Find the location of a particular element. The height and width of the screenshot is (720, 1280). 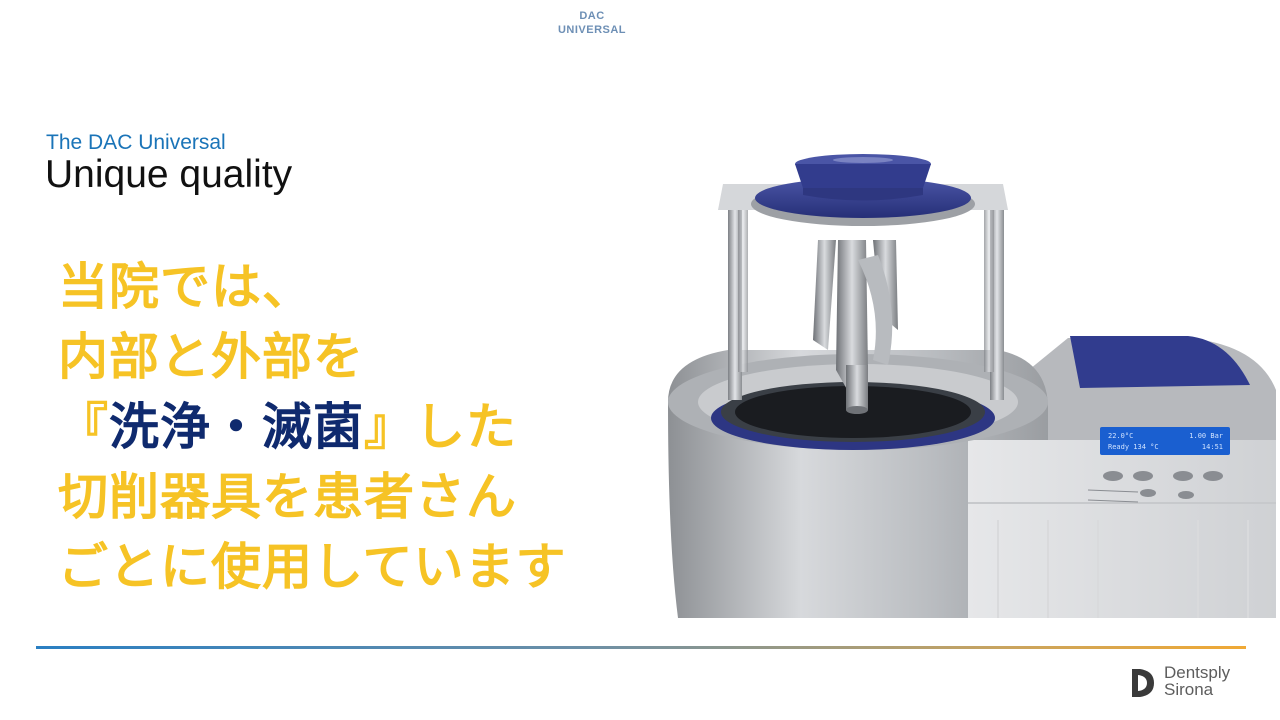

header-tag: DAC UNIVERSAL is located at coordinates (592, 23).